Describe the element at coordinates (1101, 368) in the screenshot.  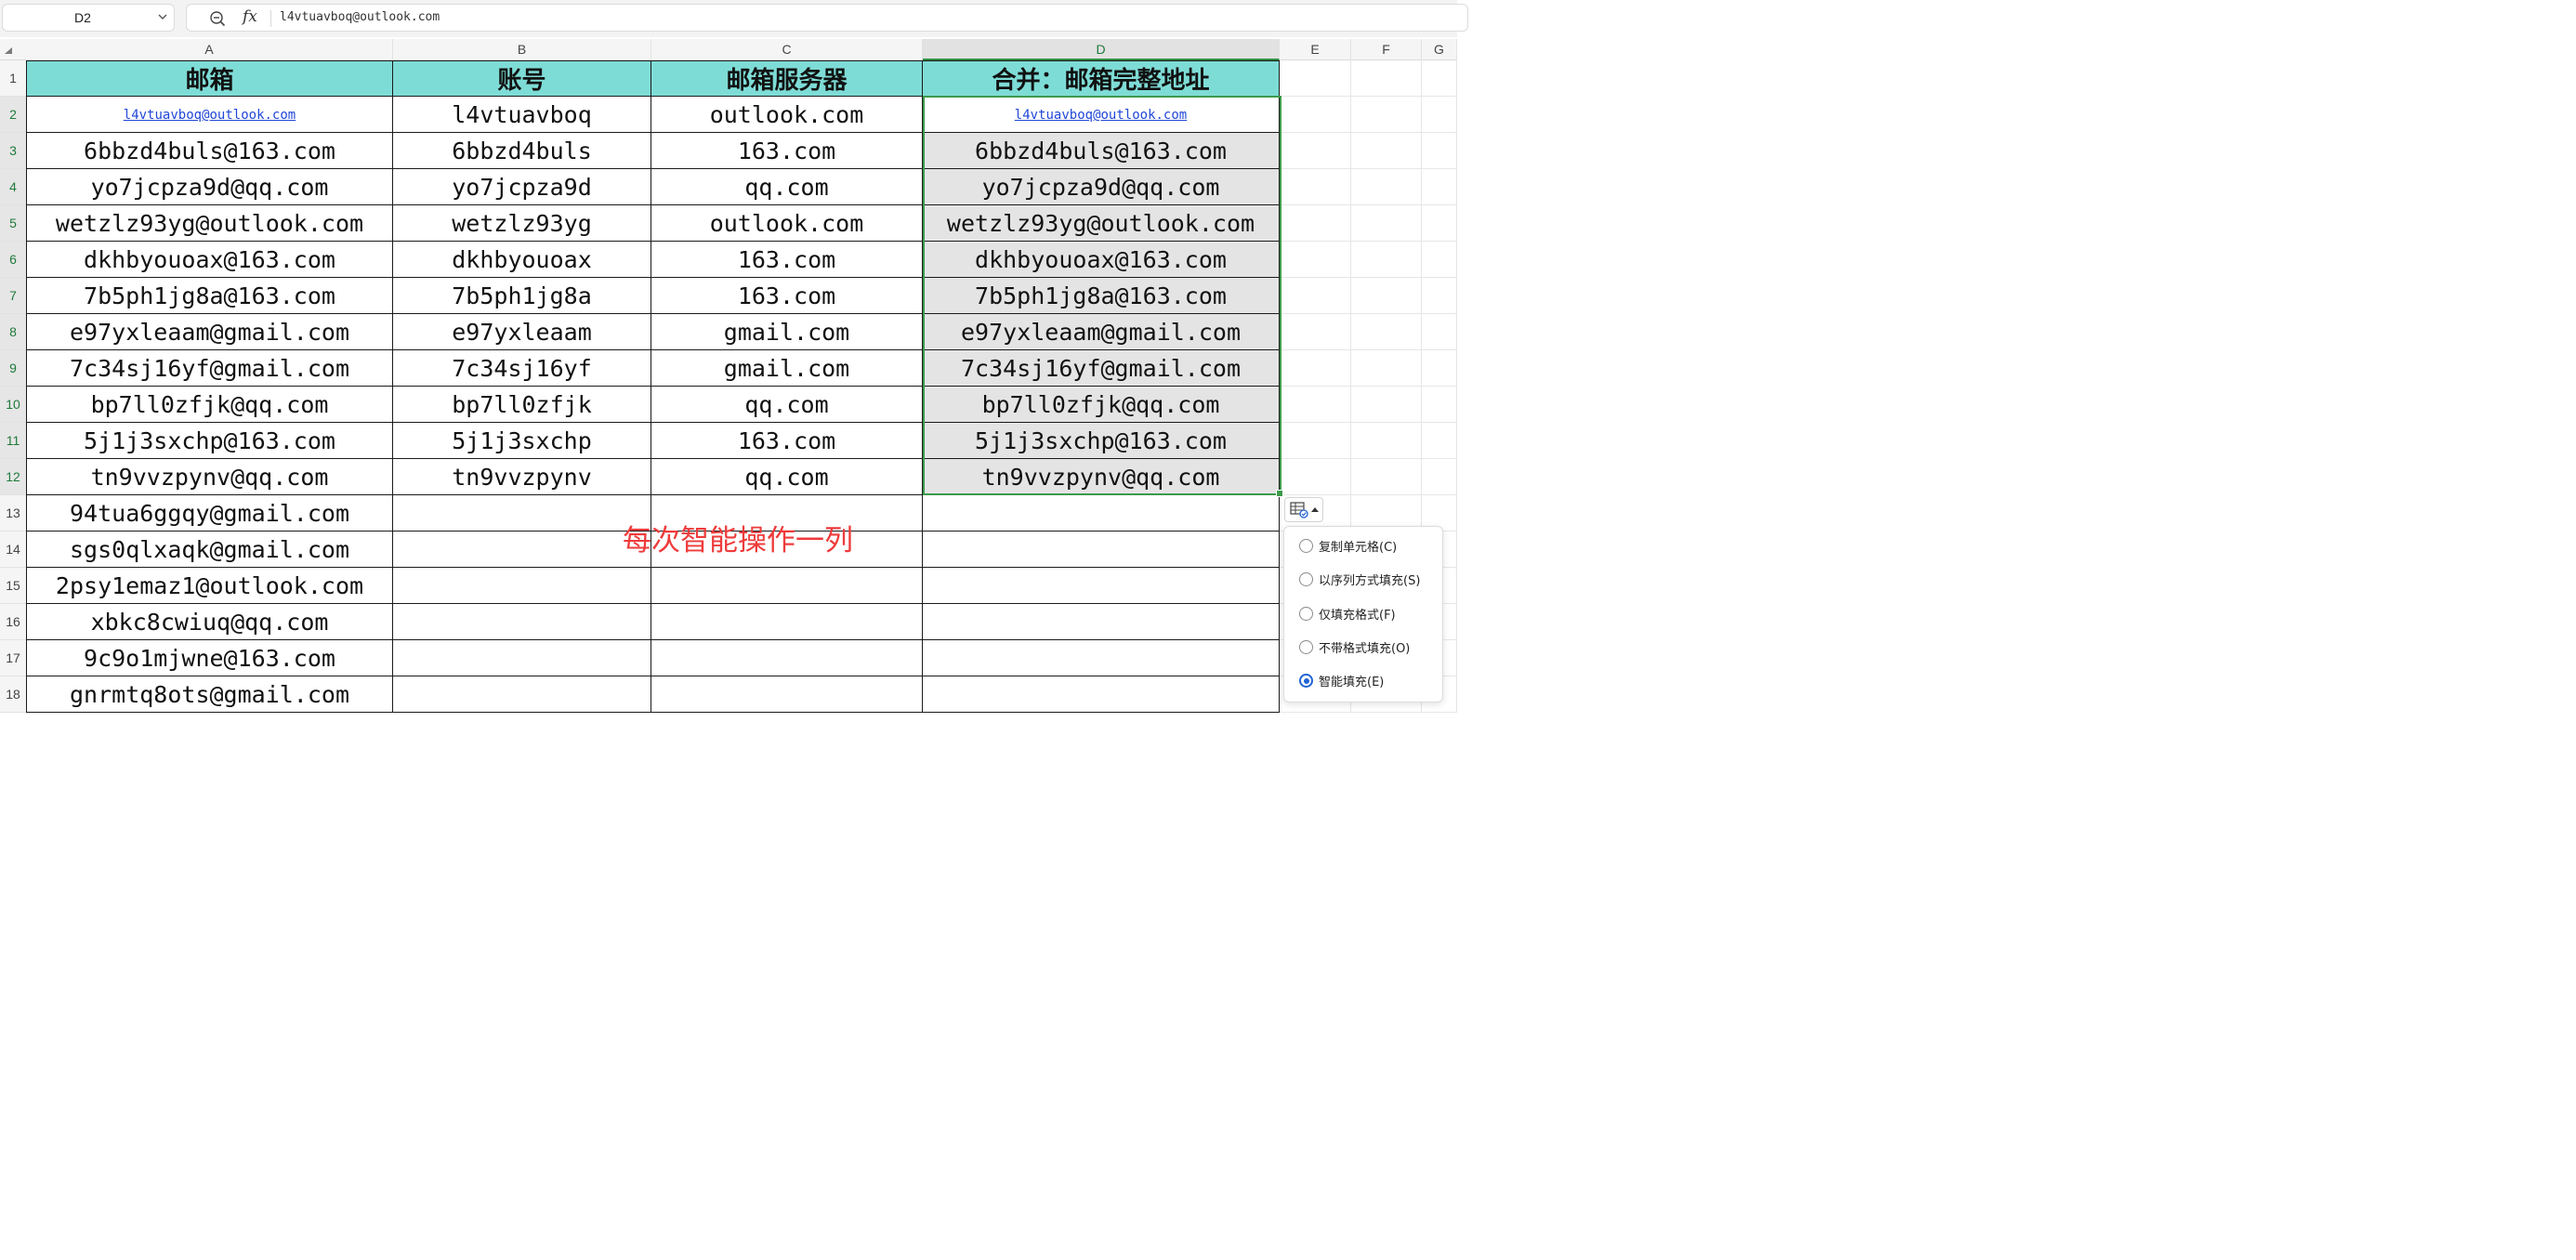
I see `cell-d9: 7c34sj16yf@gmail.com` at that location.